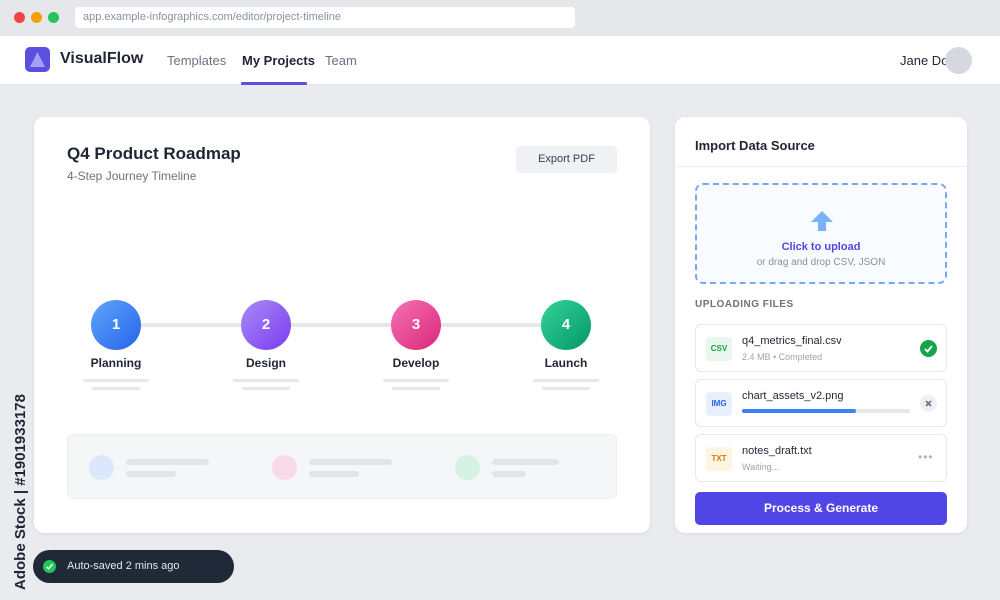  What do you see at coordinates (123, 566) in the screenshot?
I see `toast-text: Auto-saved 2 mins ago` at bounding box center [123, 566].